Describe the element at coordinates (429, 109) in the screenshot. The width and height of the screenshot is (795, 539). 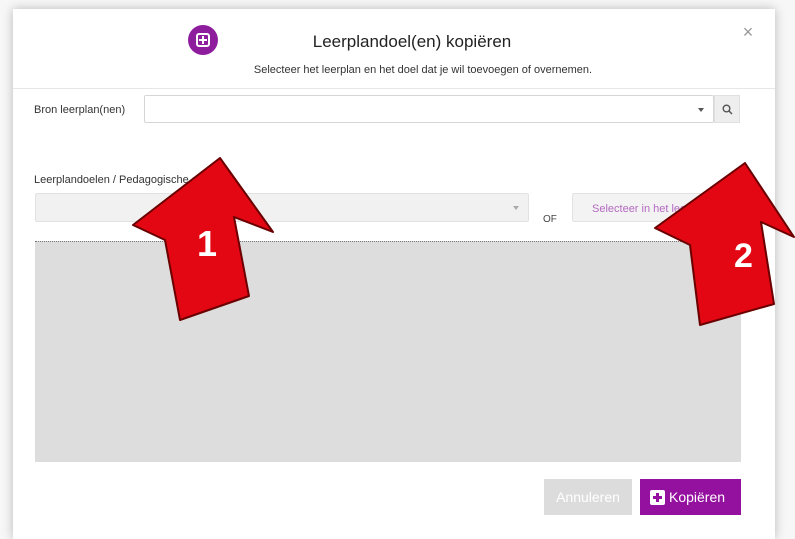
I see `source-curriculum-select` at that location.